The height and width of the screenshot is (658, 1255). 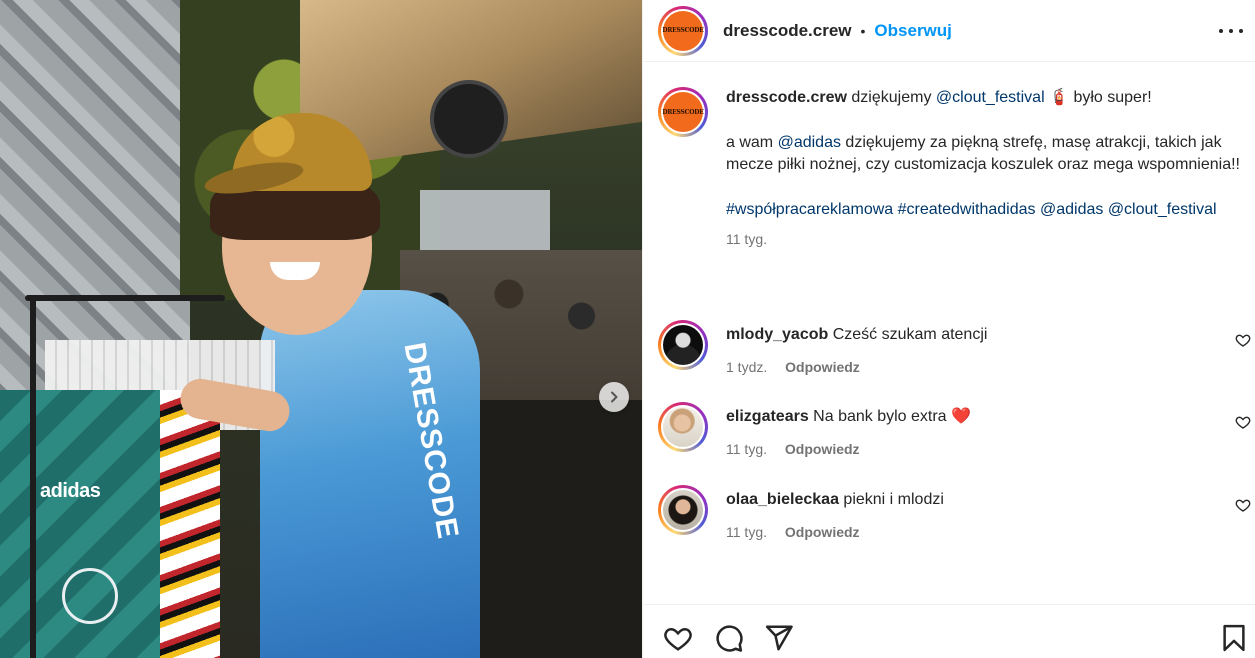 I want to click on post-actions-bar, so click(x=949, y=631).